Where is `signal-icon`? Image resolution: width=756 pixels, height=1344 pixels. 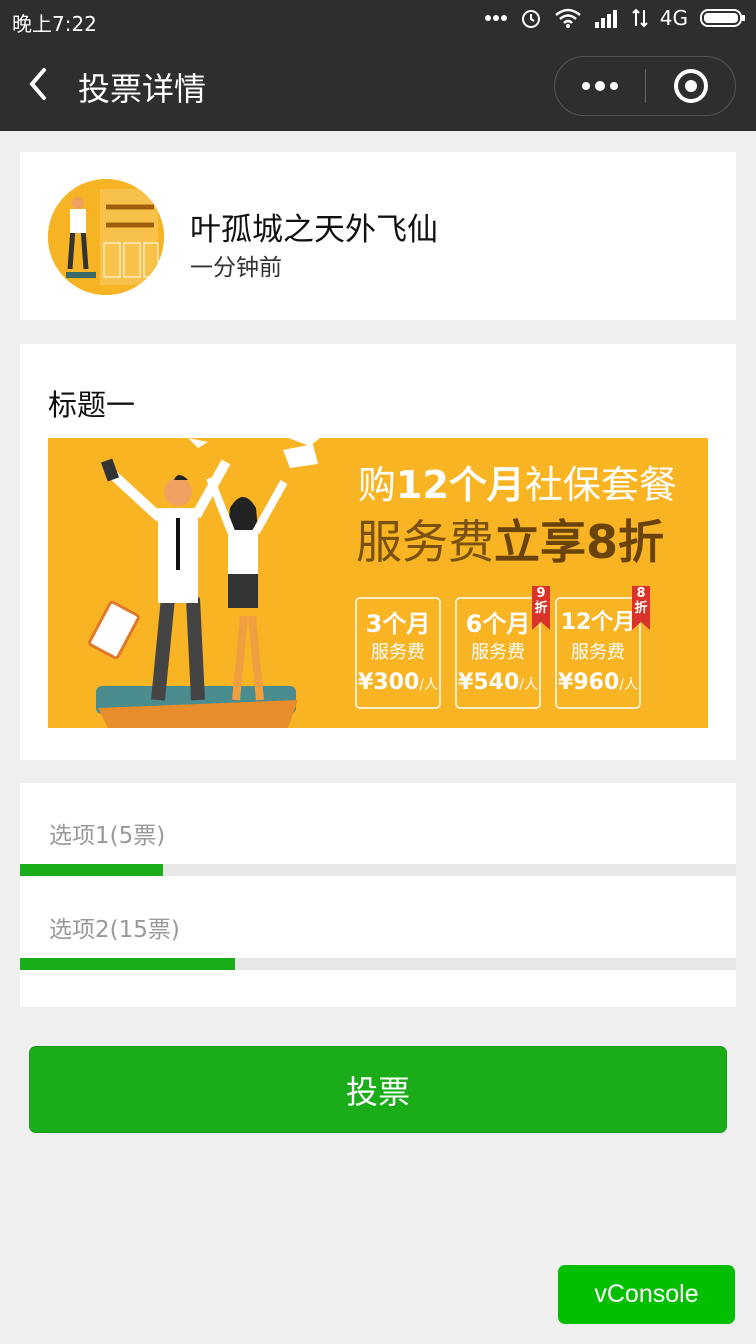
signal-icon is located at coordinates (605, 19).